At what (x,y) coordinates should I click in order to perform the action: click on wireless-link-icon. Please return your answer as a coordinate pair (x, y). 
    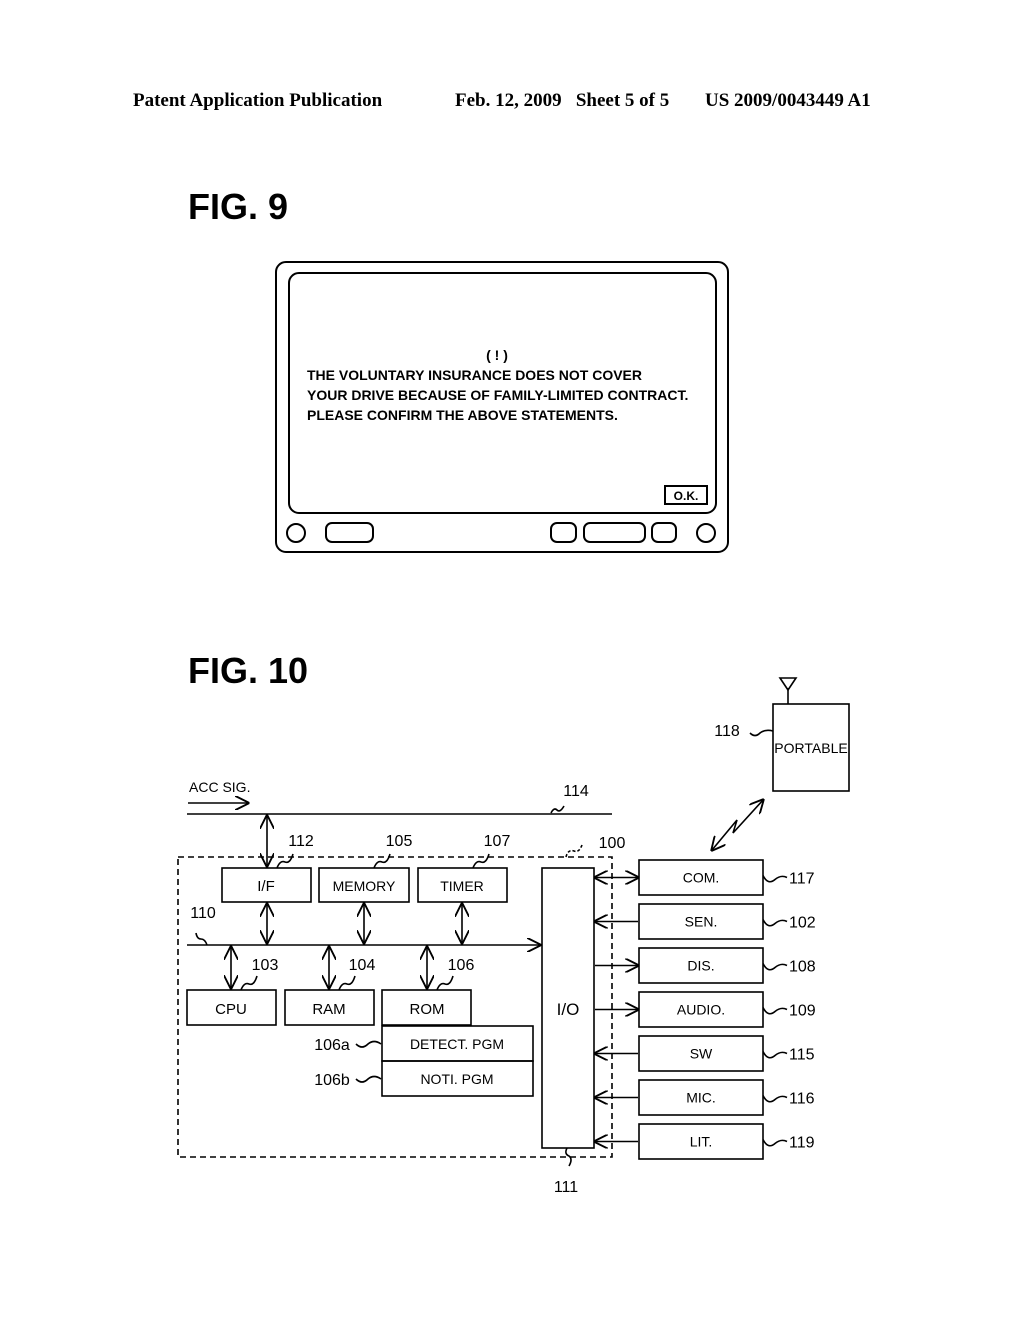
    Looking at the image, I should click on (737, 825).